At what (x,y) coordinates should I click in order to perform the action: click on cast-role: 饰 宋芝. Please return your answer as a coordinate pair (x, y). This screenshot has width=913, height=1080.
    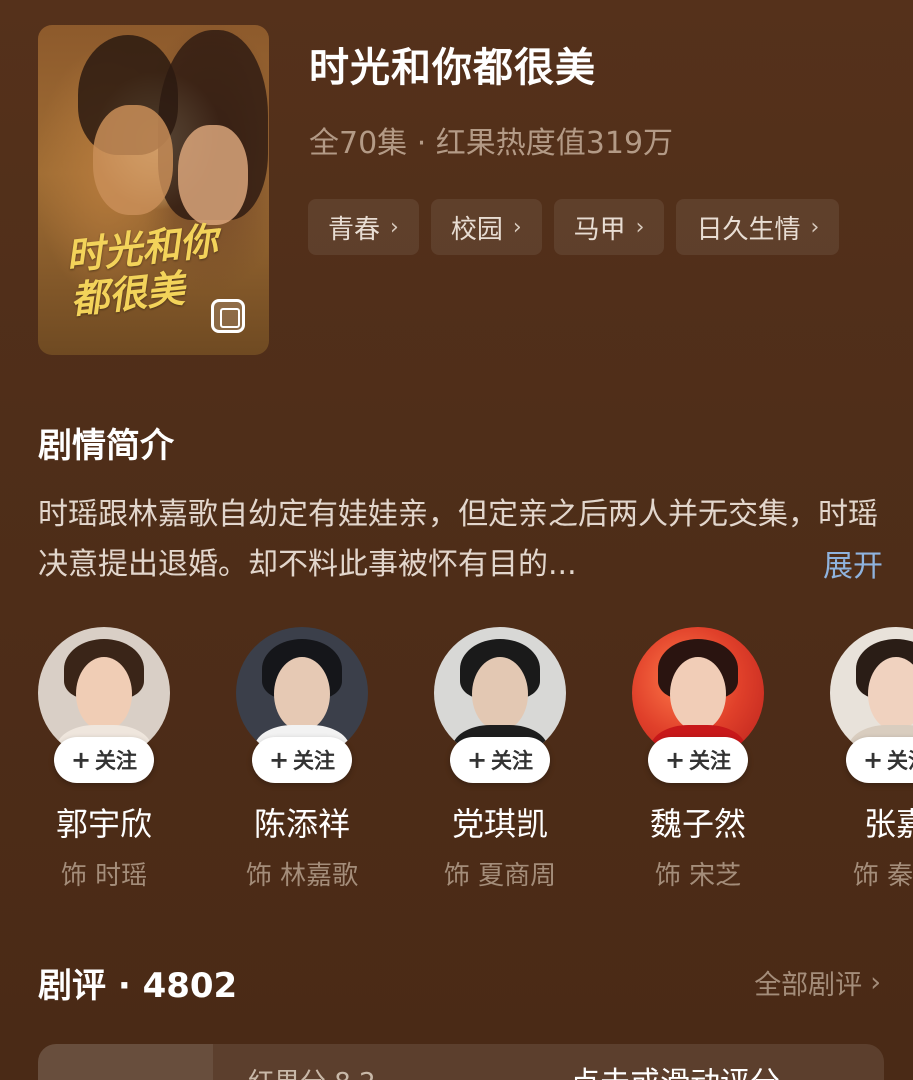
    Looking at the image, I should click on (698, 876).